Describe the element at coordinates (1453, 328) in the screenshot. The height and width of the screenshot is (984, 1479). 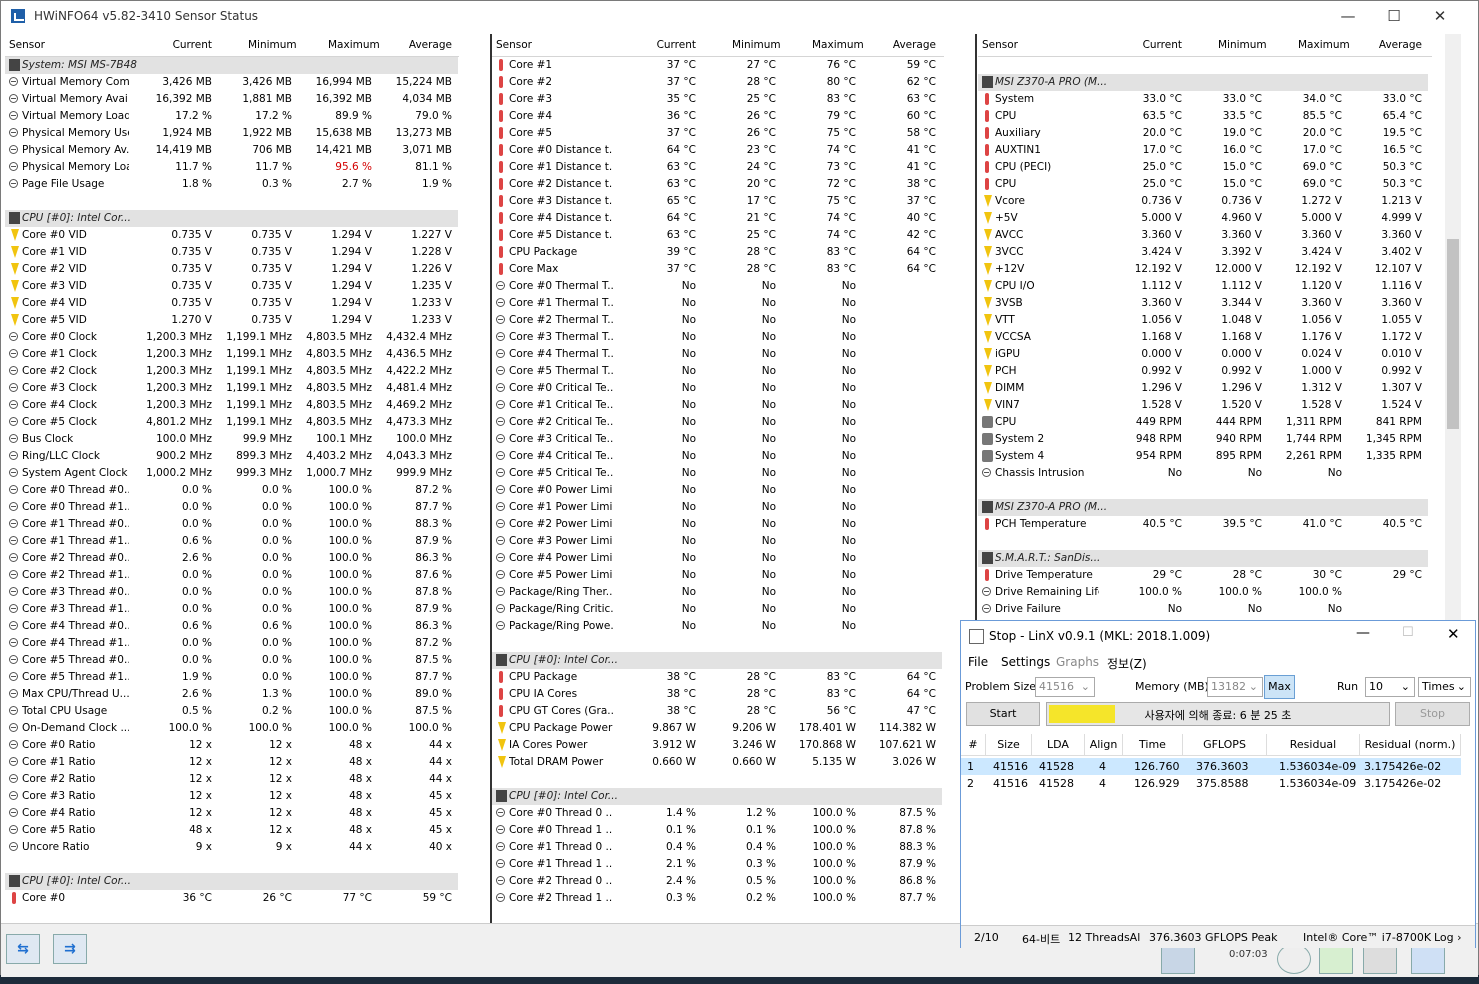
I see `pane3-scrollbar` at that location.